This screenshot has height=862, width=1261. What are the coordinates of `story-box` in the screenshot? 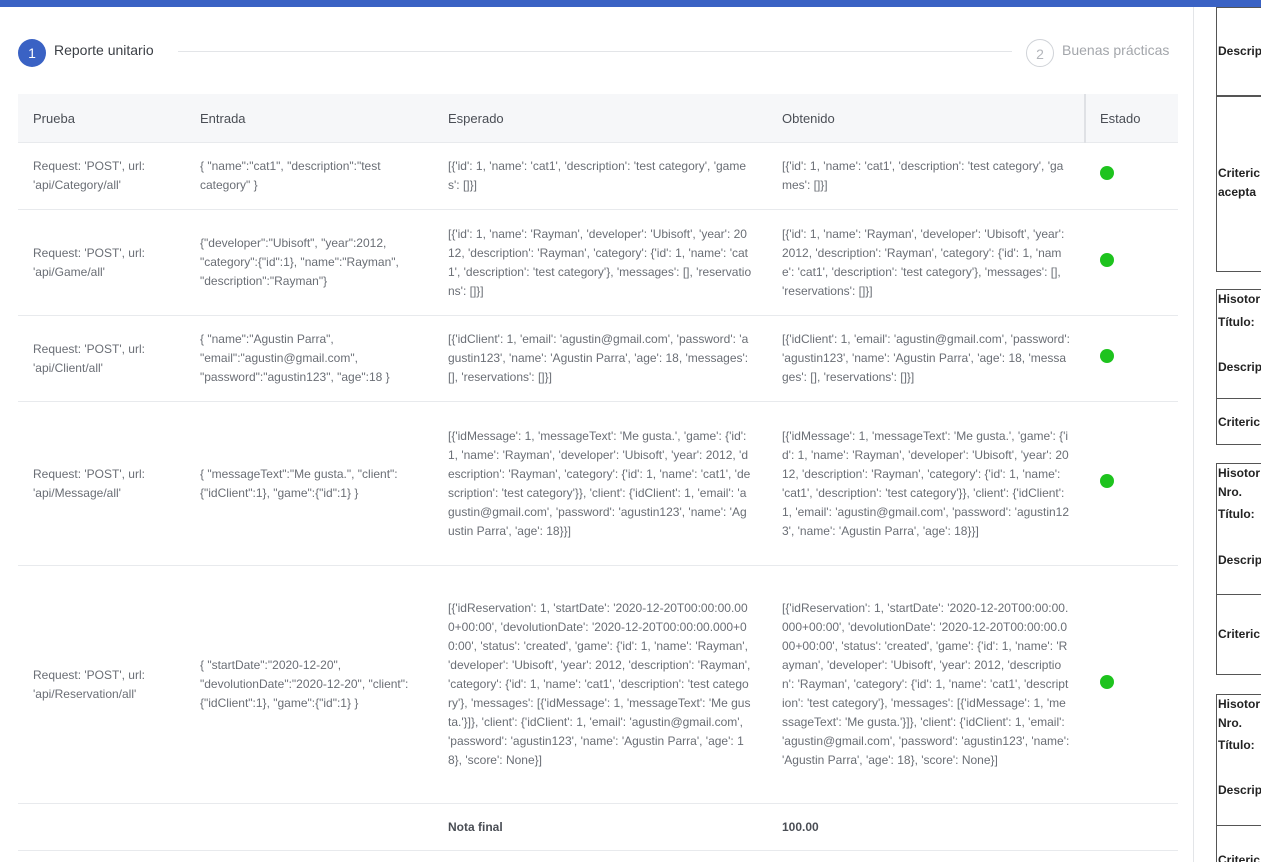 It's located at (1238, 183).